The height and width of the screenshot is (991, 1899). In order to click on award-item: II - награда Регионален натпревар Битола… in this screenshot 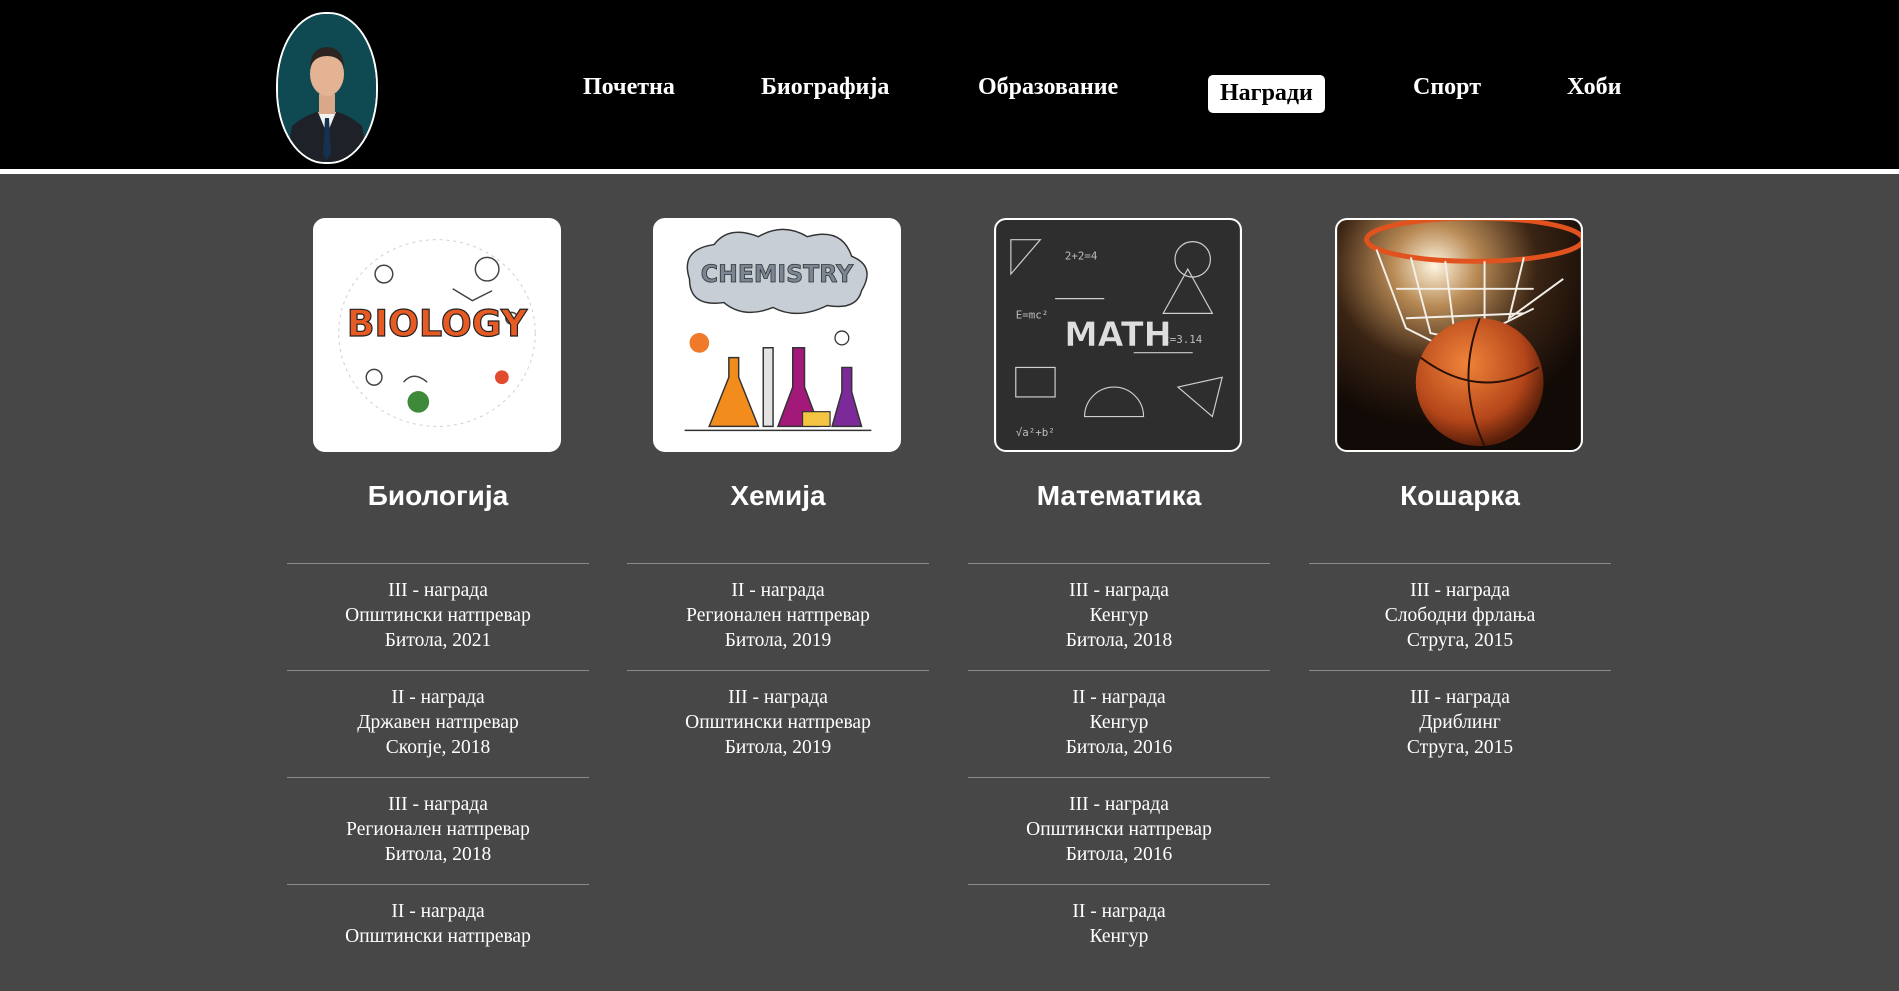, I will do `click(778, 616)`.